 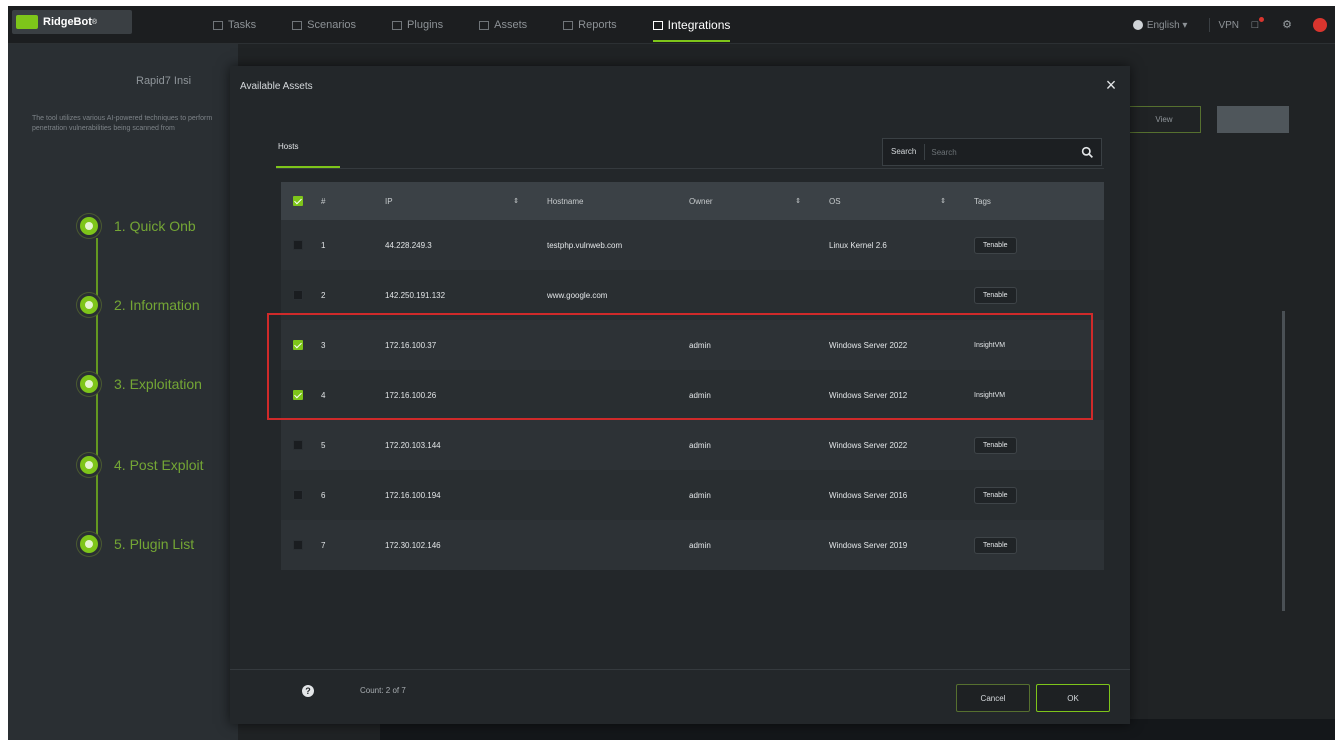 I want to click on cancel-button: Cancel, so click(x=993, y=698).